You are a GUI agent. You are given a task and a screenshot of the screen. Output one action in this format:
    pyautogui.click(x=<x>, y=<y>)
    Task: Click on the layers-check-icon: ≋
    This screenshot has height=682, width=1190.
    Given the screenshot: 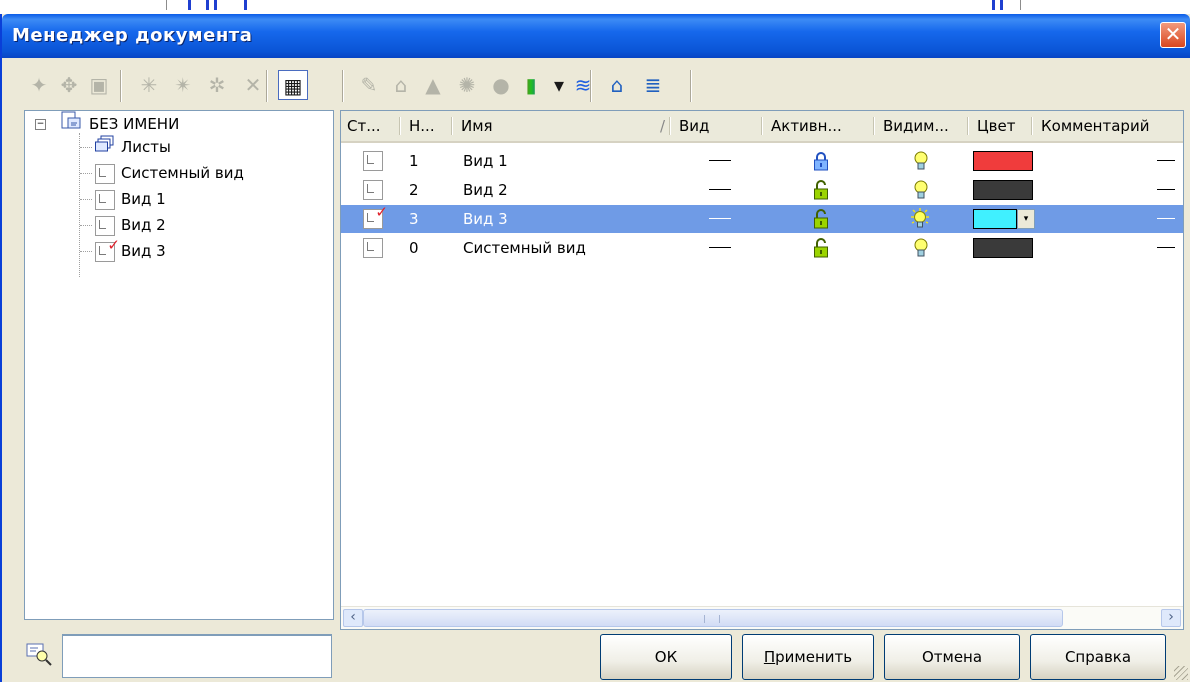 What is the action you would take?
    pyautogui.click(x=583, y=85)
    